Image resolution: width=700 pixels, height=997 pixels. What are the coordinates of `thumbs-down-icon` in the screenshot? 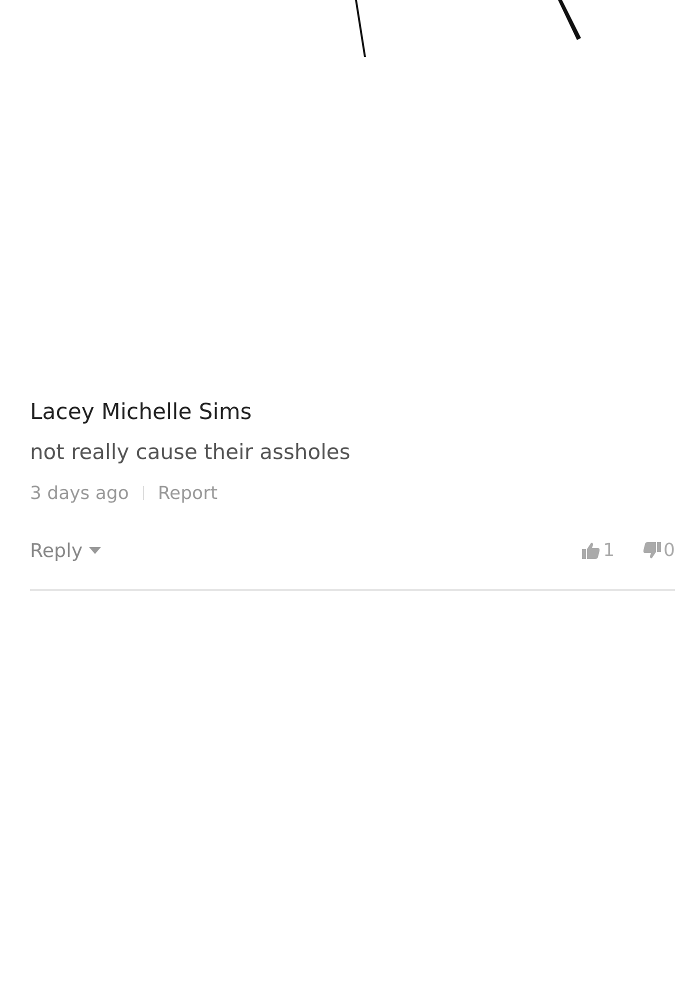 It's located at (651, 551).